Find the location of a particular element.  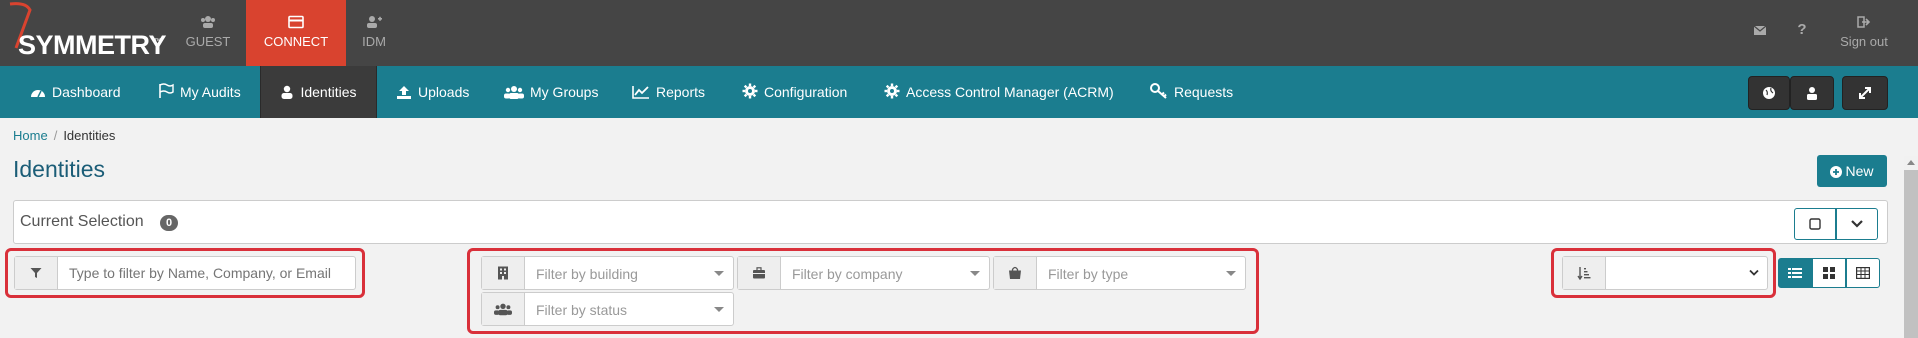

nav-access-control-manager: Access Control Manager (ACRM) is located at coordinates (999, 92).